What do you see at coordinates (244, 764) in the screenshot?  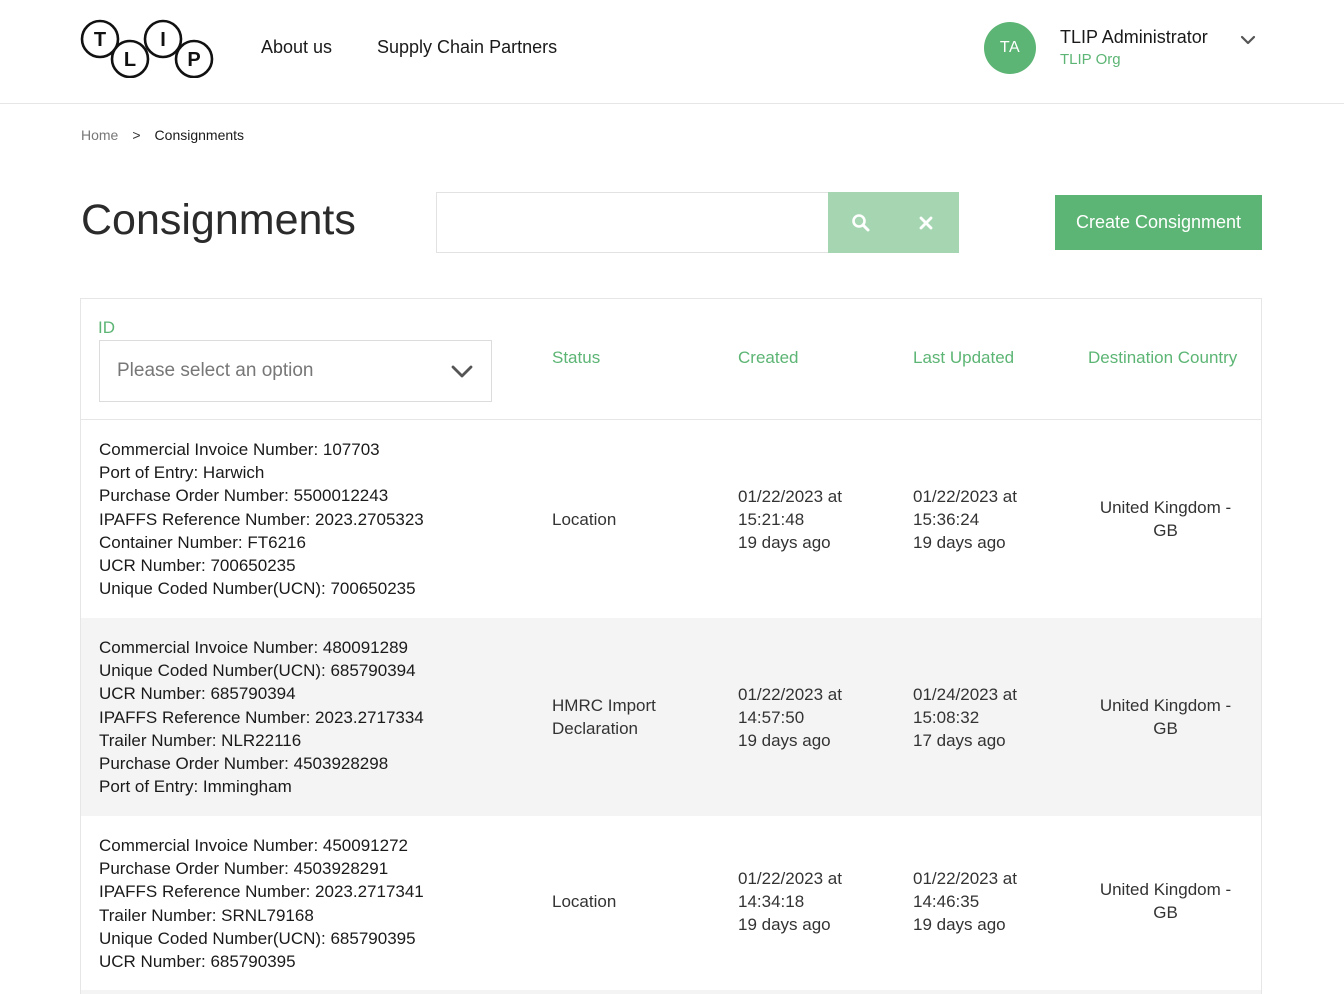 I see `detail-line: Purchase Order Number: 4503928298` at bounding box center [244, 764].